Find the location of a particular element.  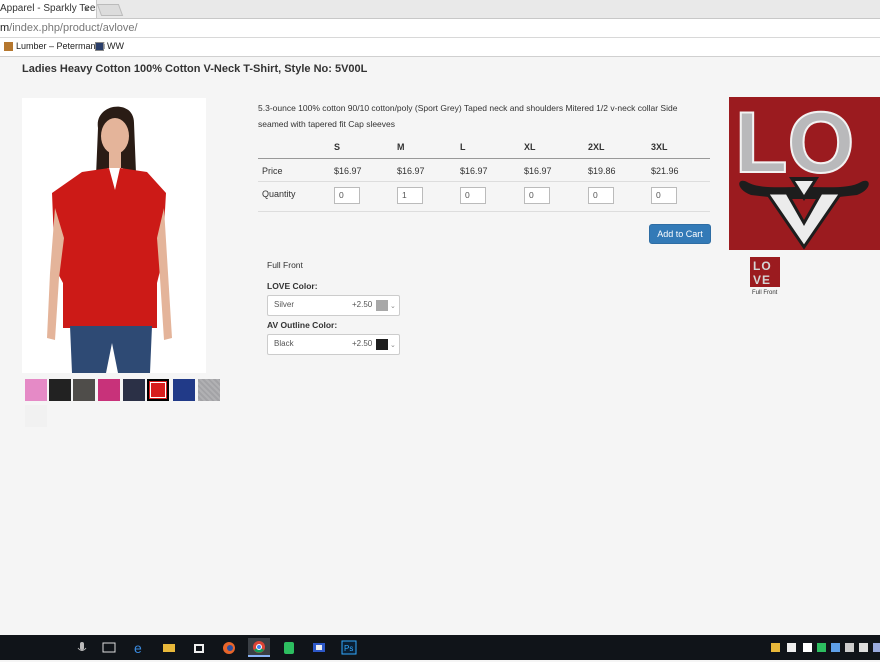

new-tab-button is located at coordinates (110, 10).